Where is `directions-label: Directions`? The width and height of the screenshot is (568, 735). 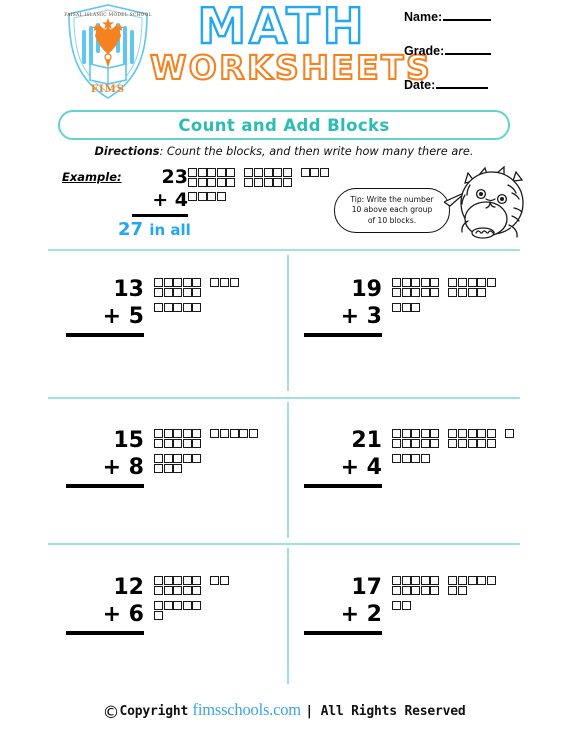 directions-label: Directions is located at coordinates (127, 151).